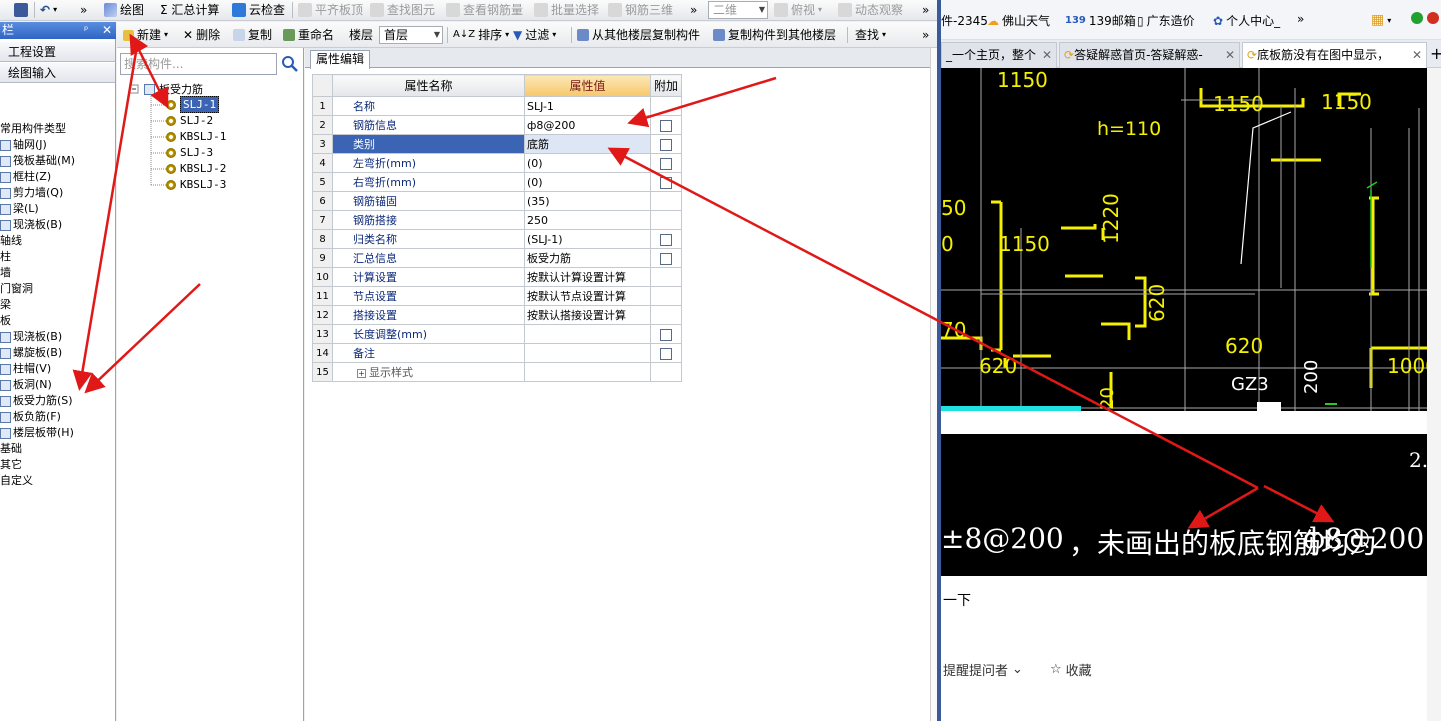 This screenshot has height=721, width=1441. What do you see at coordinates (1435, 53) in the screenshot?
I see `new-tab-icon: +` at bounding box center [1435, 53].